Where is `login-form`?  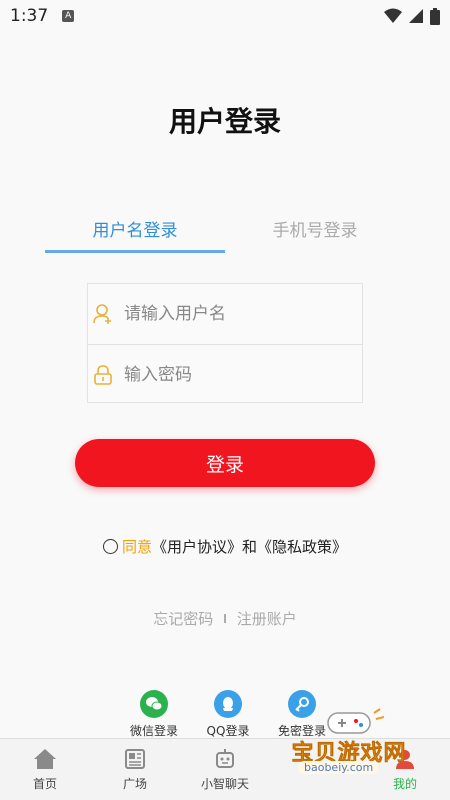
login-form is located at coordinates (225, 343).